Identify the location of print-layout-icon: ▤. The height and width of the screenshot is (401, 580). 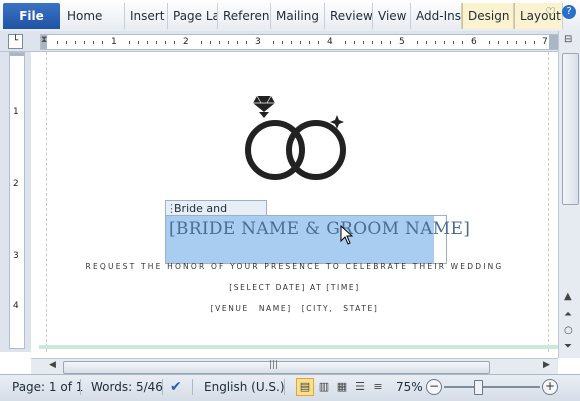
(305, 387).